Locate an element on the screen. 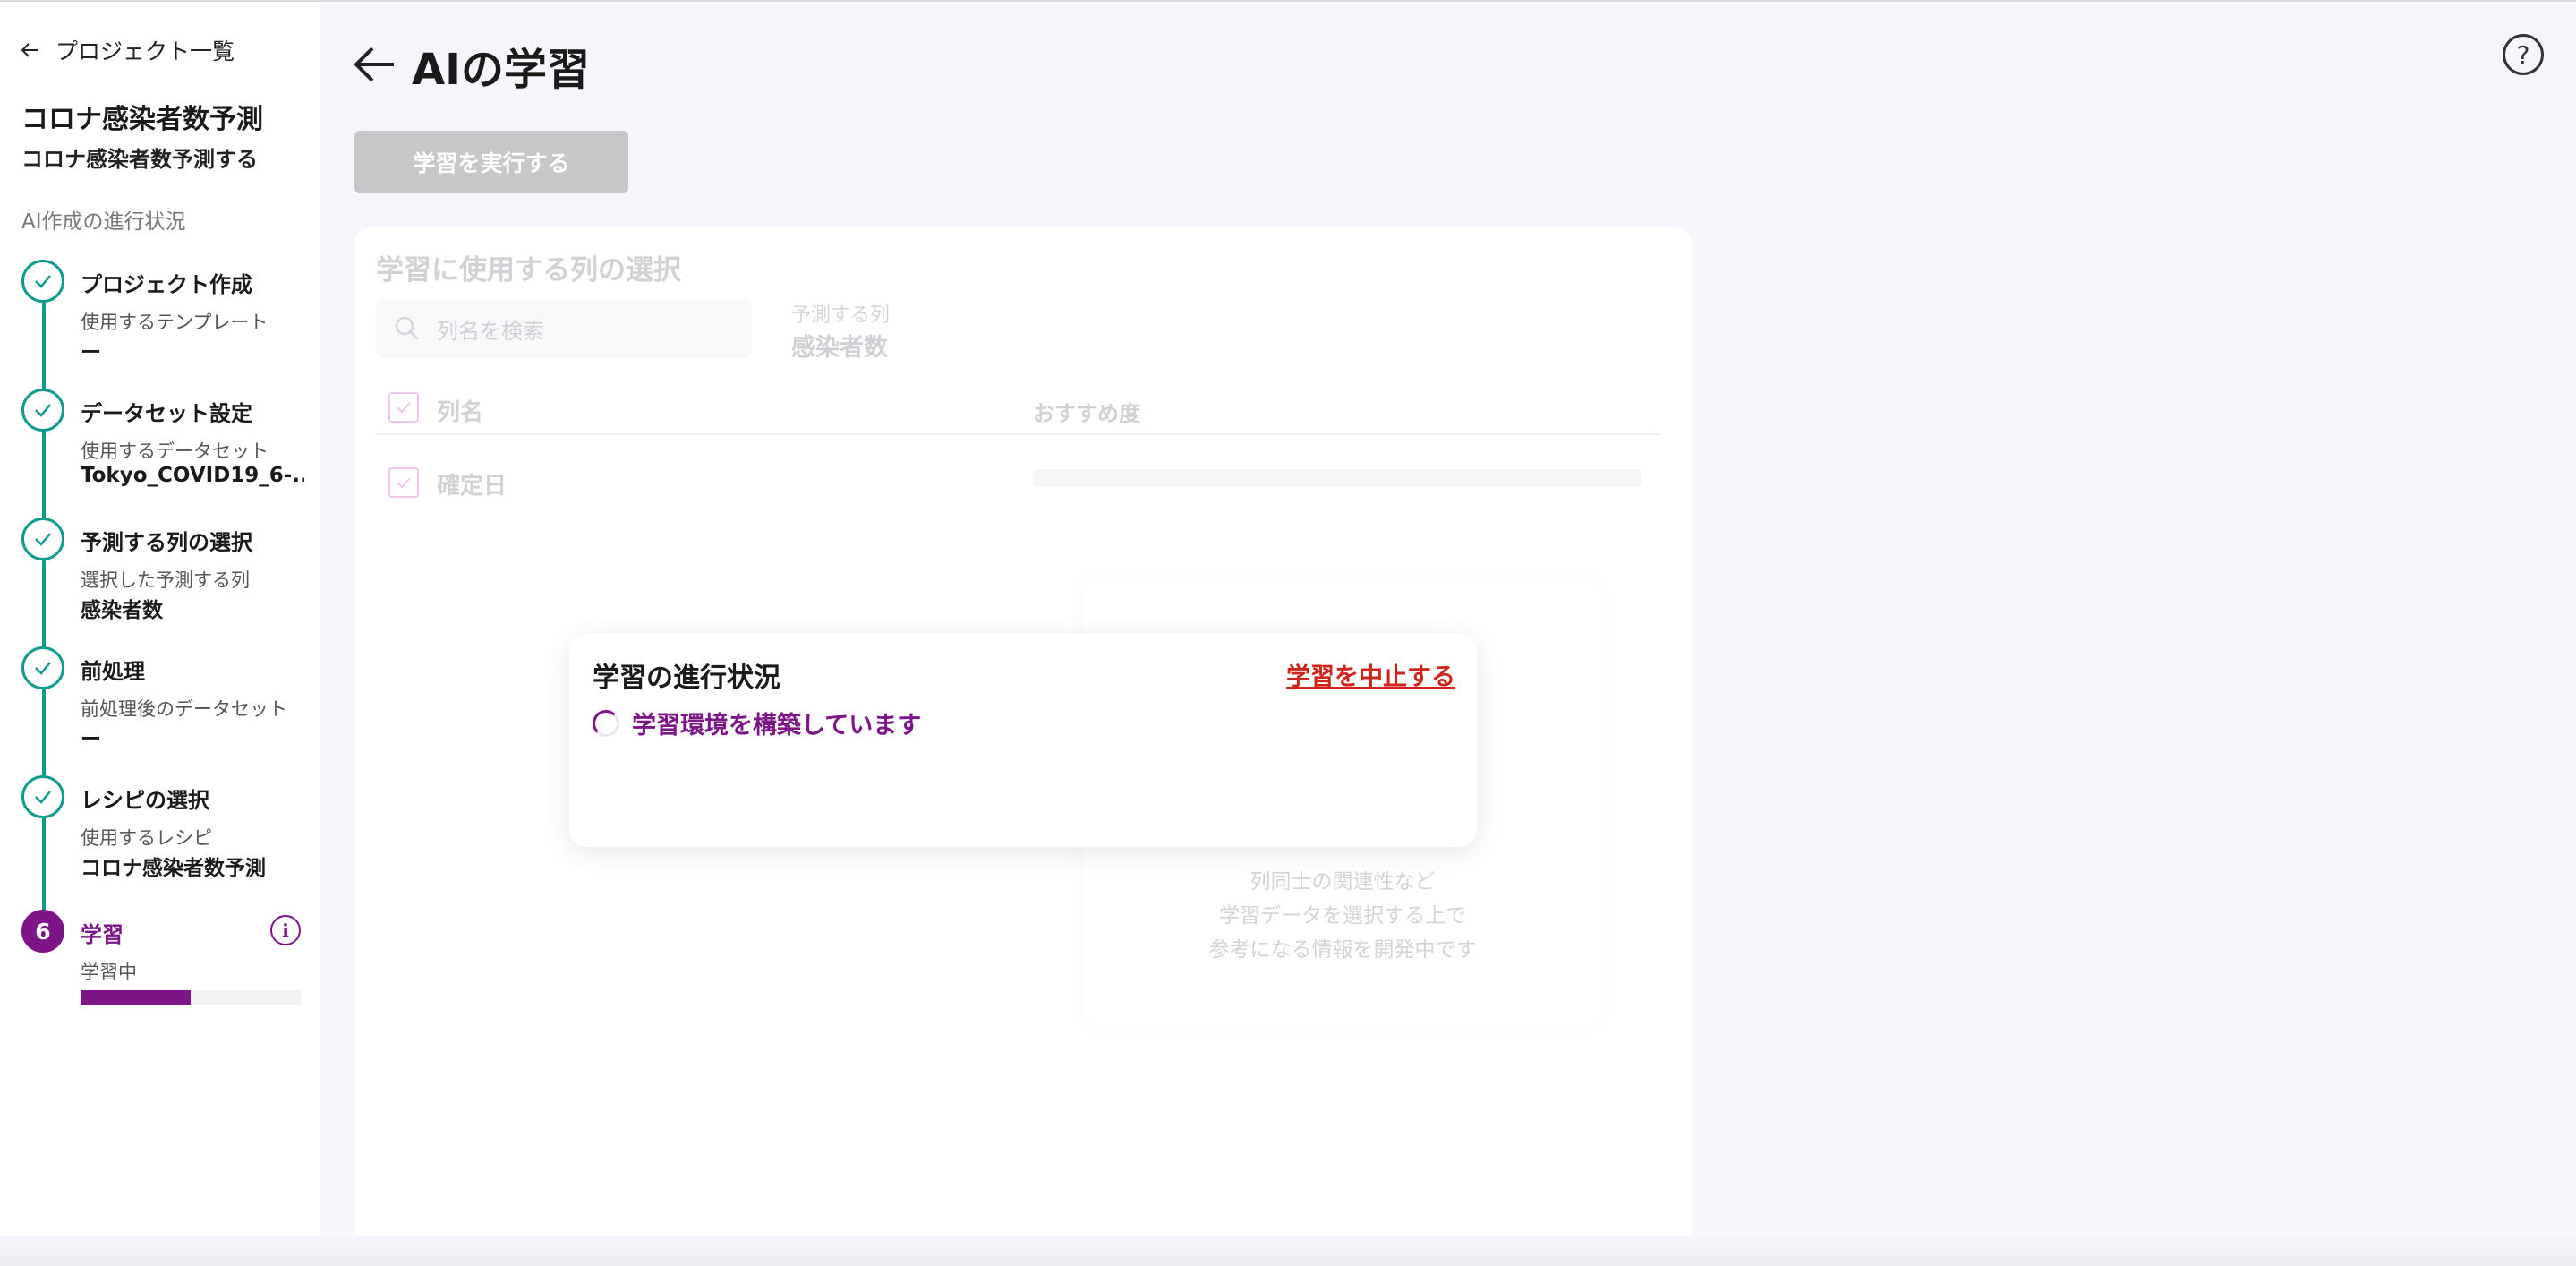 The width and height of the screenshot is (2576, 1266). step-1-check-icon is located at coordinates (42, 281).